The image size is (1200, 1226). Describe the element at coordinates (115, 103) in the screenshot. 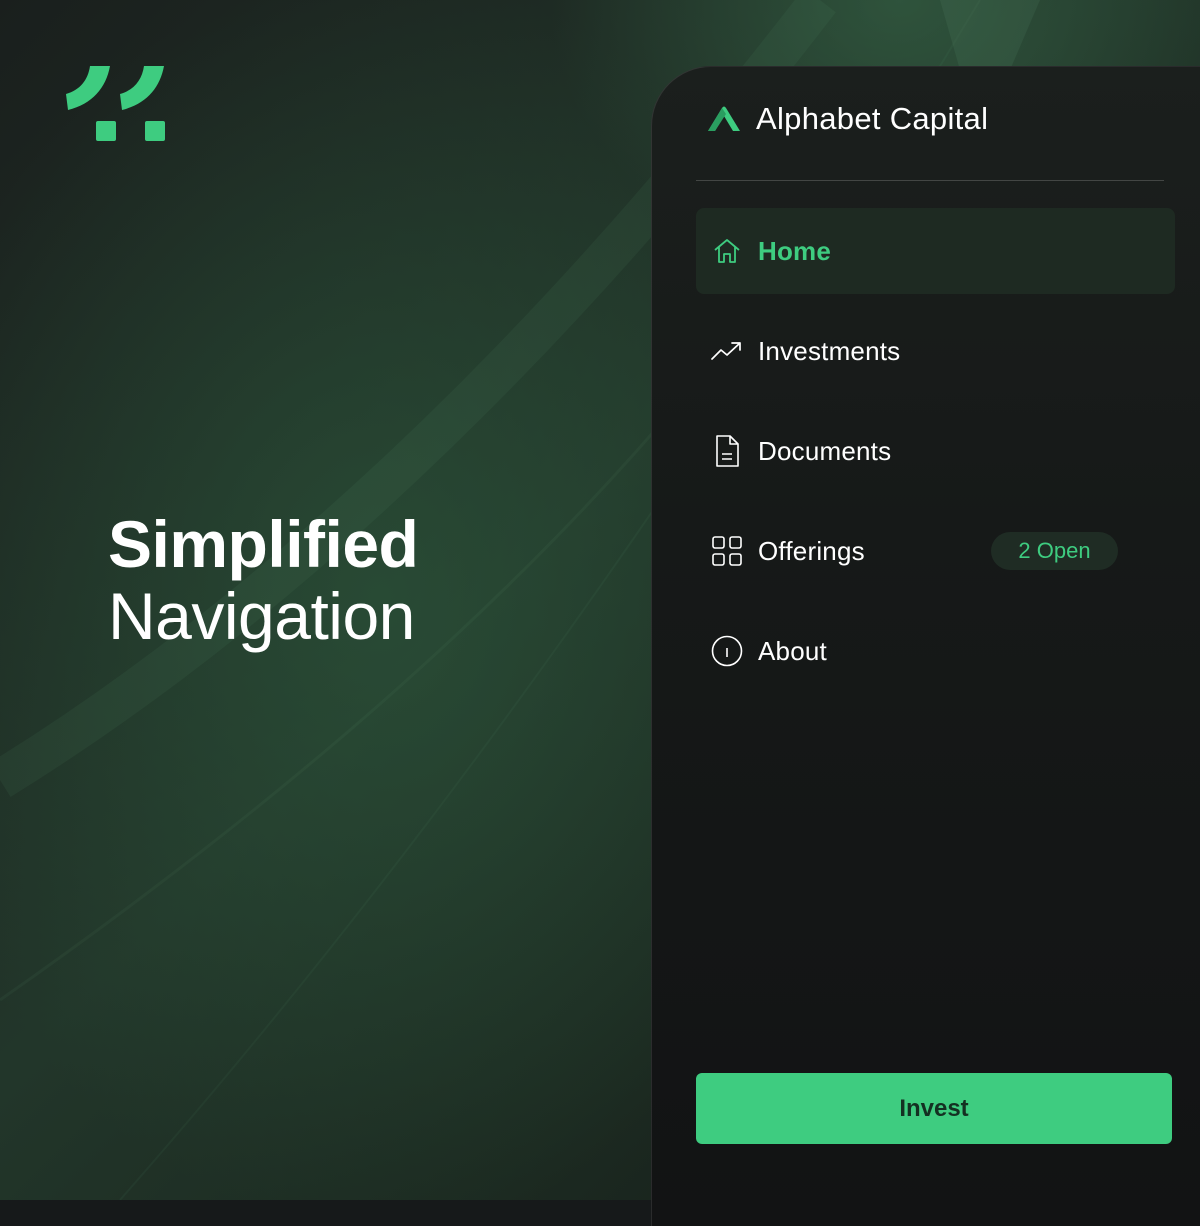

I see `brand-quote-mark-icon` at that location.